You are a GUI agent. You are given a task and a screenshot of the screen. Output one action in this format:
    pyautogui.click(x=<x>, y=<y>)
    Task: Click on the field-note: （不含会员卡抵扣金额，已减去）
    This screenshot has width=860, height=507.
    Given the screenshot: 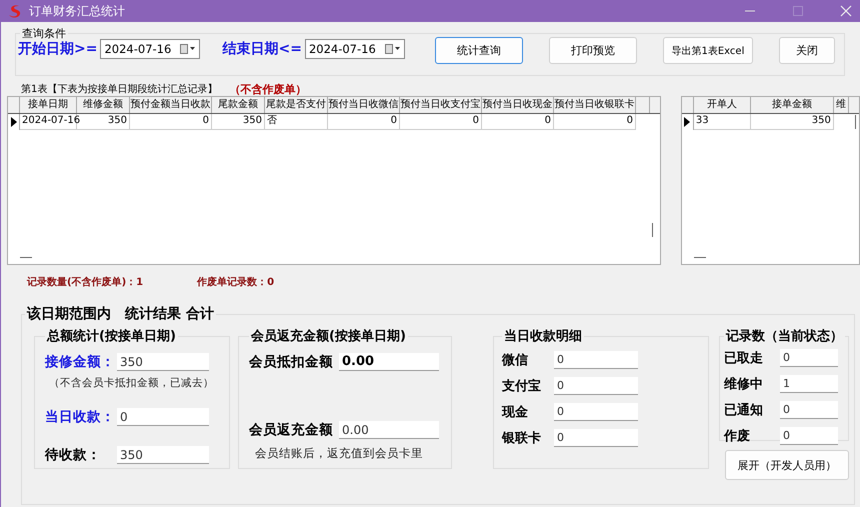 What is the action you would take?
    pyautogui.click(x=132, y=383)
    